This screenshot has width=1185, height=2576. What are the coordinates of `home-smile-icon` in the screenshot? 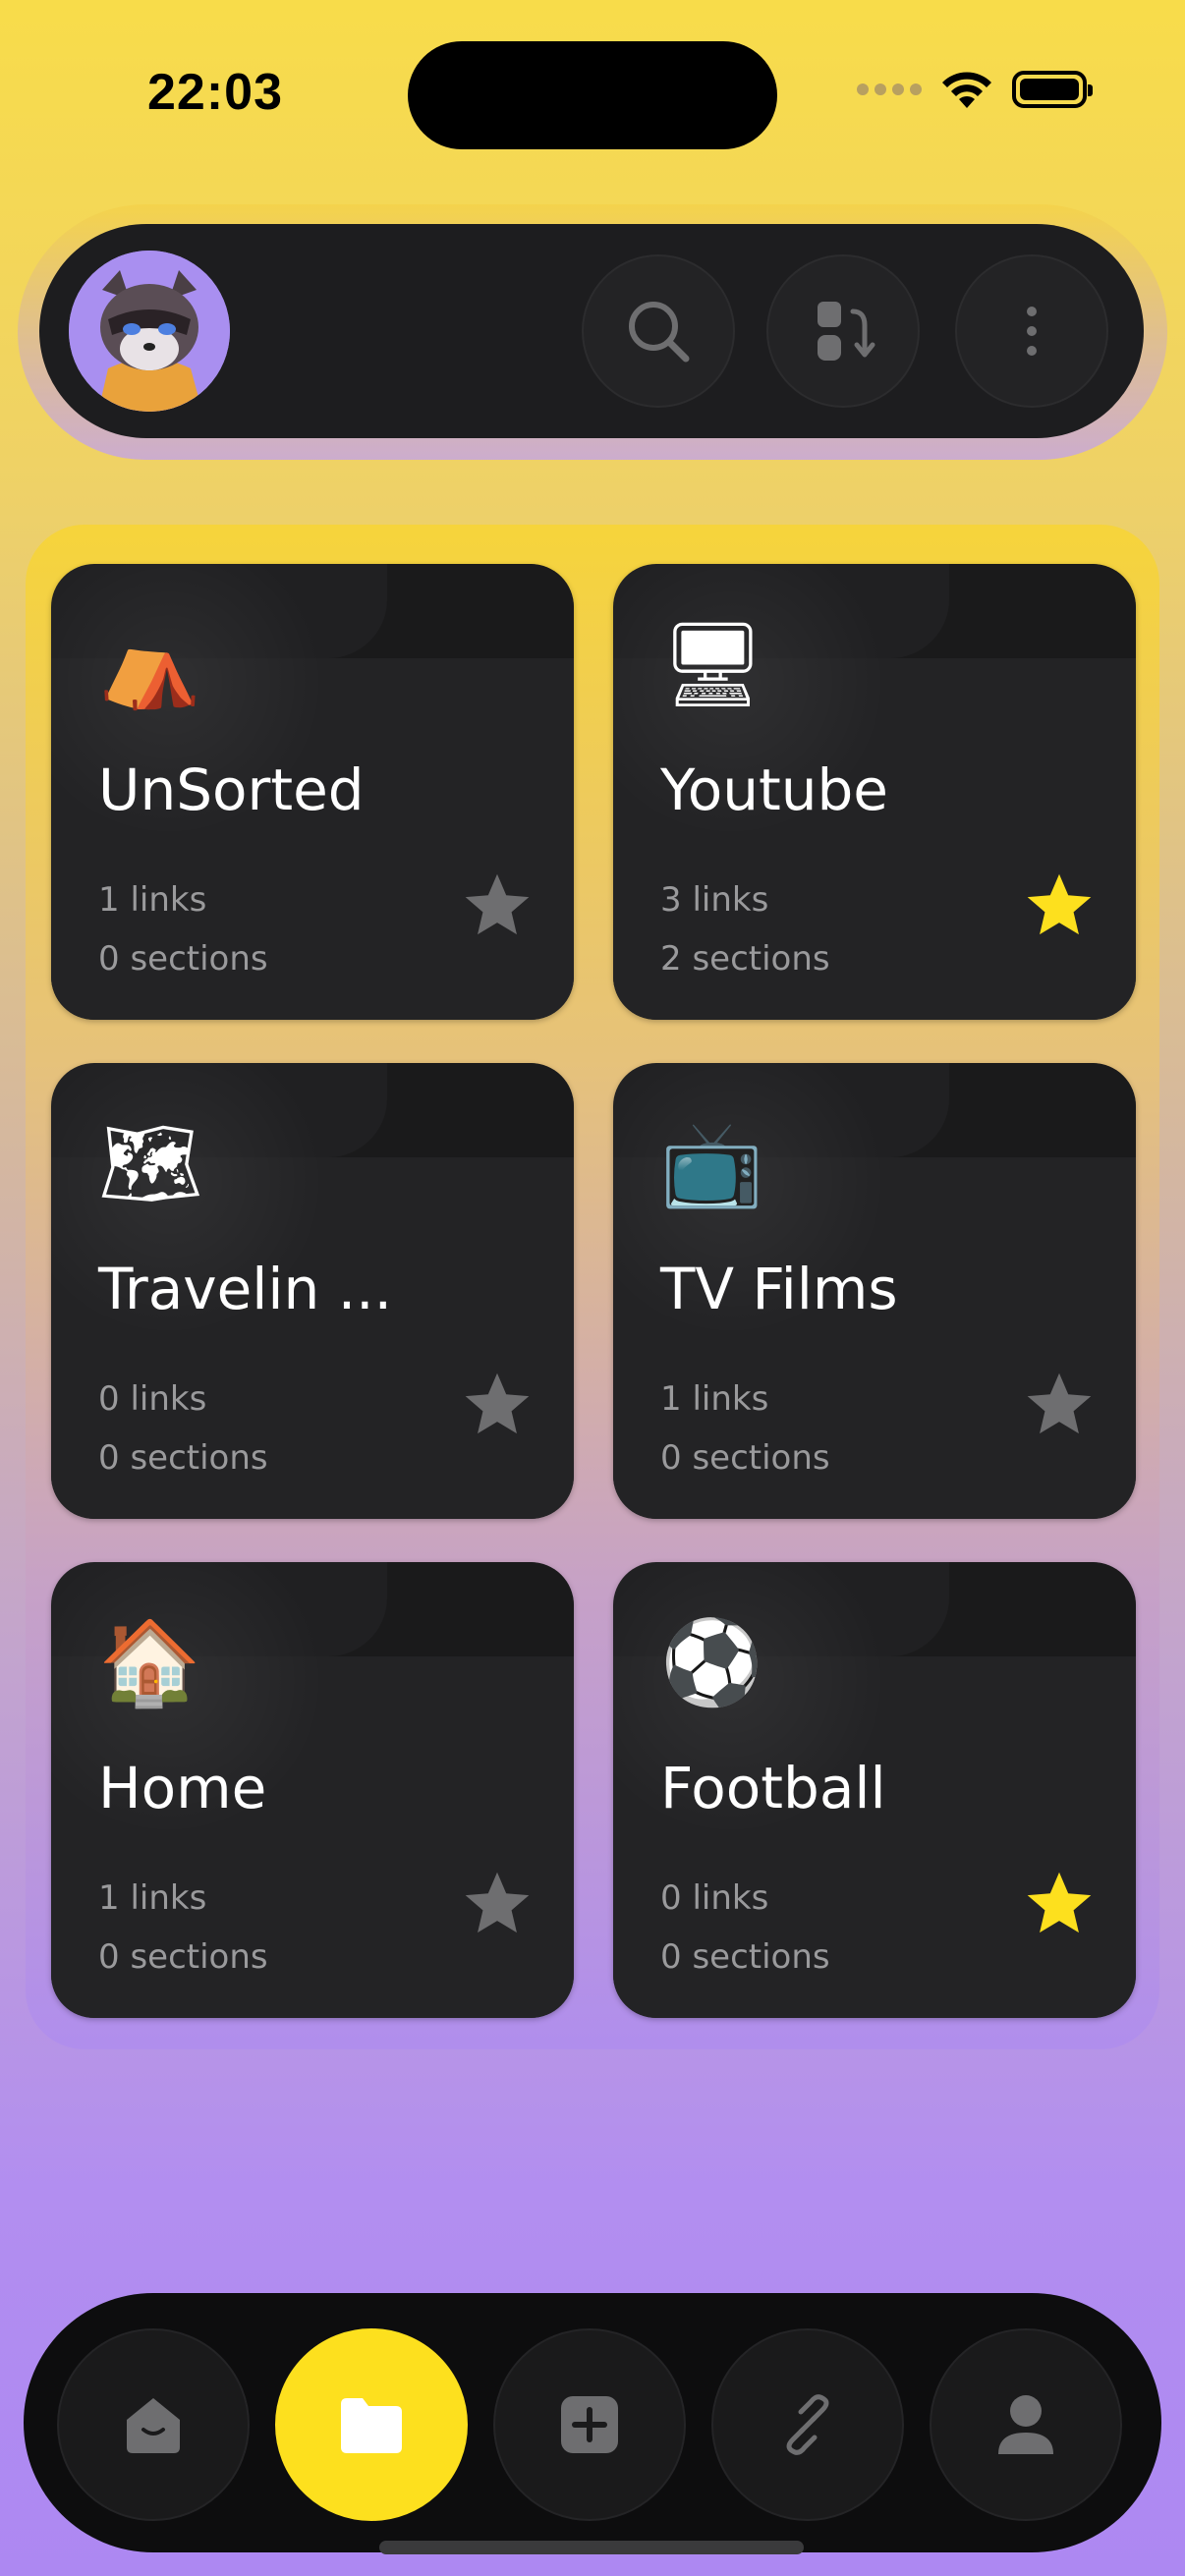 It's located at (153, 2425).